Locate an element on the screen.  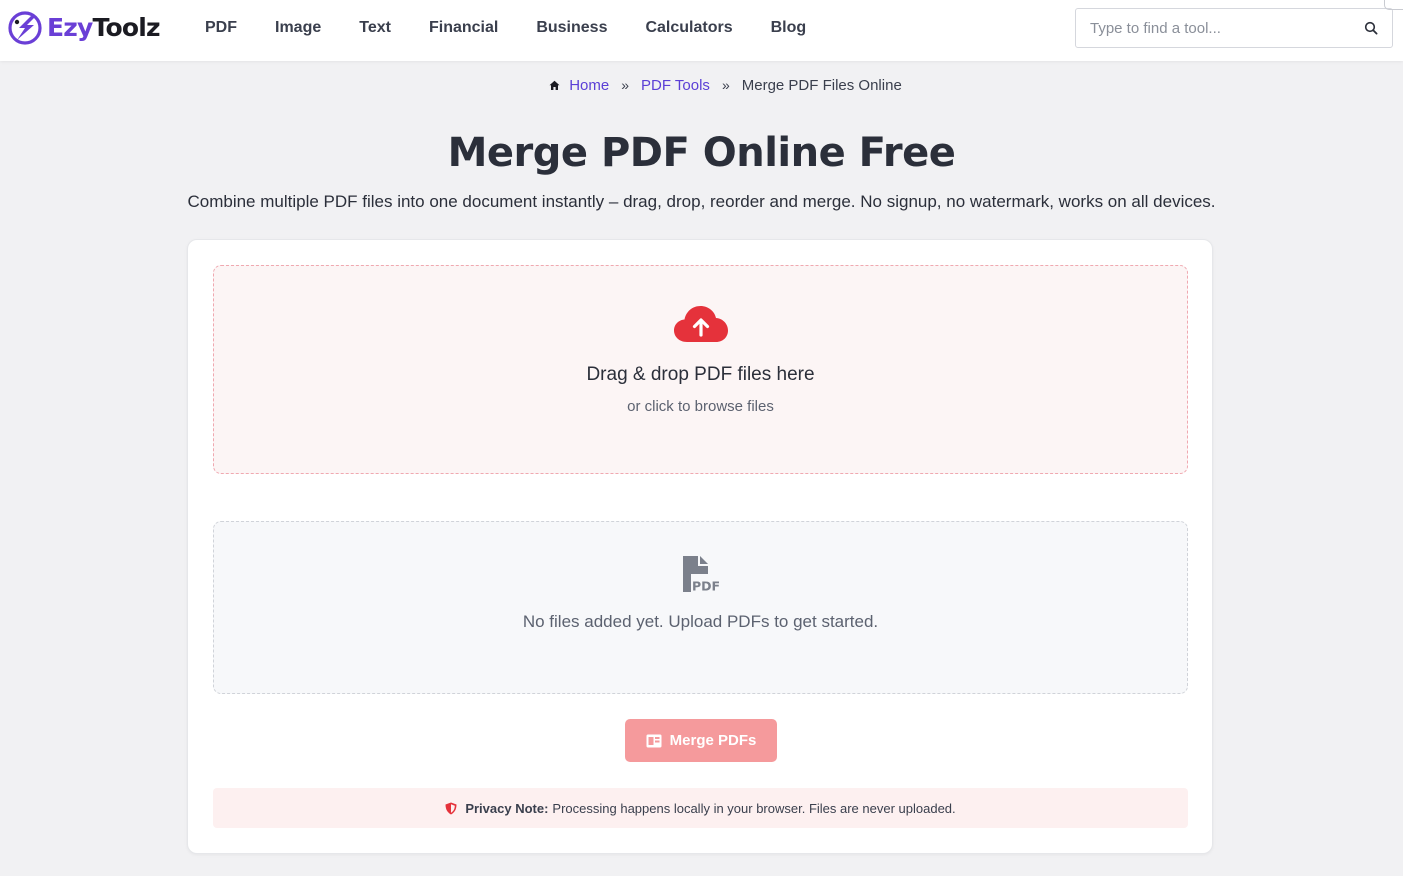
tool-search is located at coordinates (1234, 28).